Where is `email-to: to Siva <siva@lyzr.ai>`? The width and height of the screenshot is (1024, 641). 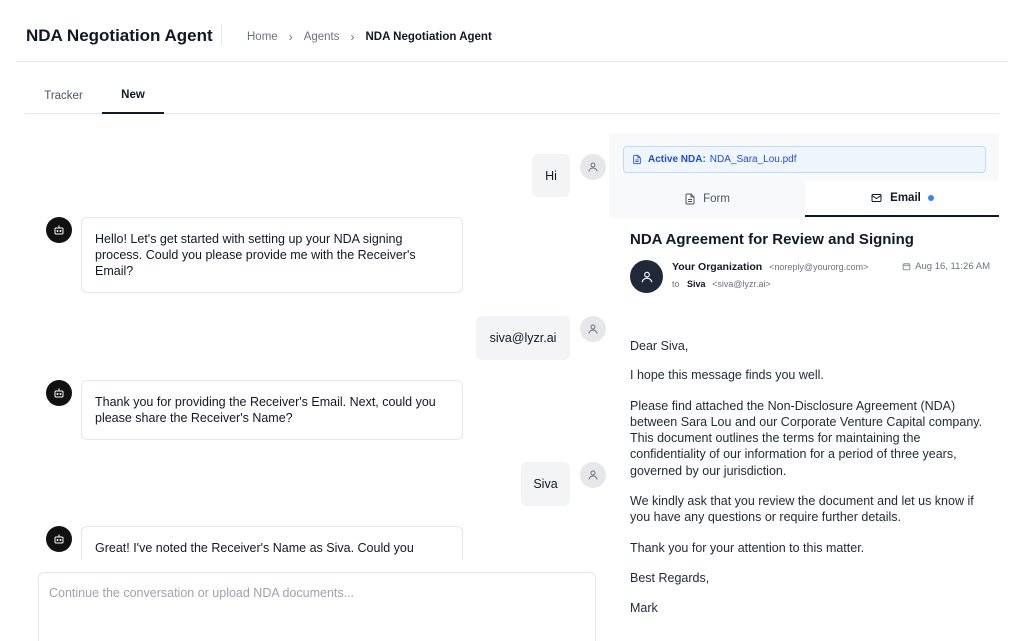
email-to: to Siva <siva@lyzr.ai> is located at coordinates (721, 284).